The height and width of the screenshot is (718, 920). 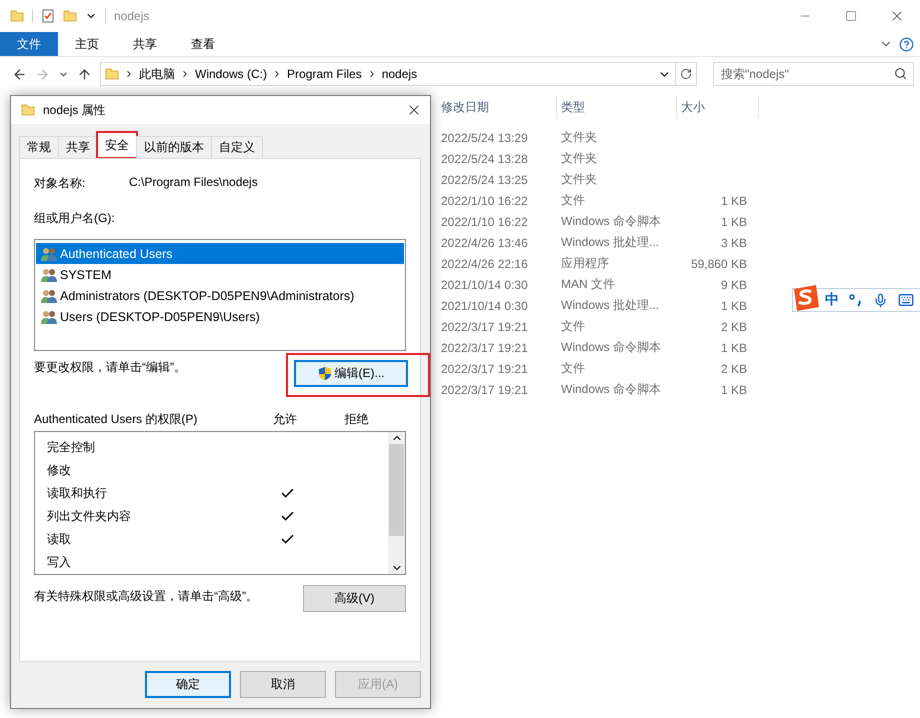 I want to click on advanced-hint: 有关特殊权限或高级设置，请单击“高级”。, so click(x=146, y=596).